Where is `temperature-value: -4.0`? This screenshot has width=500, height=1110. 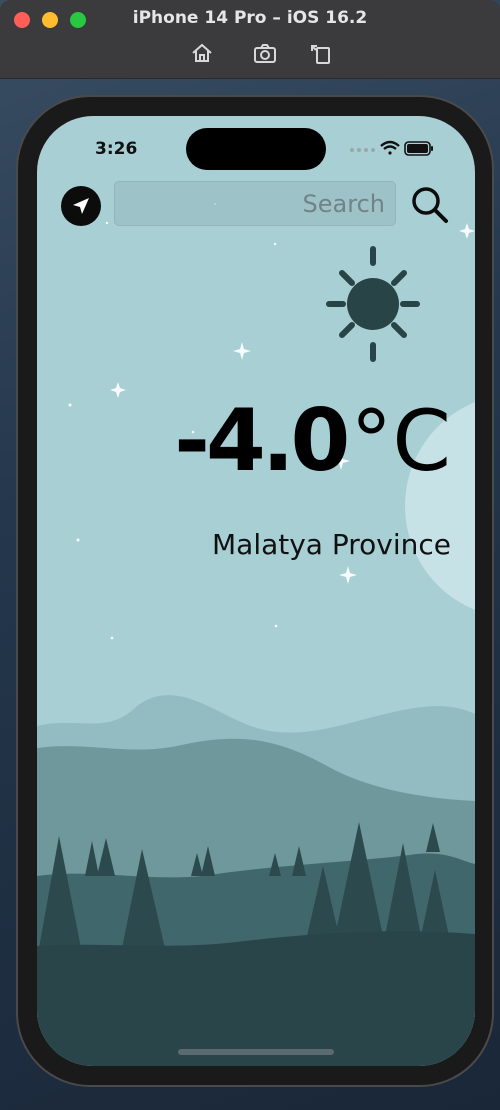
temperature-value: -4.0 is located at coordinates (262, 441).